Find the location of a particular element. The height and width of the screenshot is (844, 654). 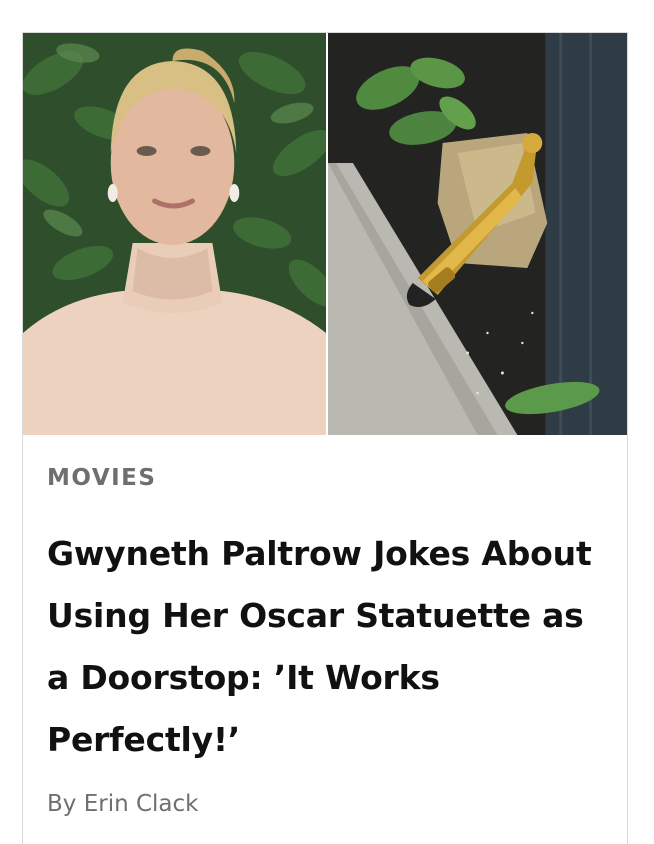

author-link: Erin Clack is located at coordinates (141, 804).